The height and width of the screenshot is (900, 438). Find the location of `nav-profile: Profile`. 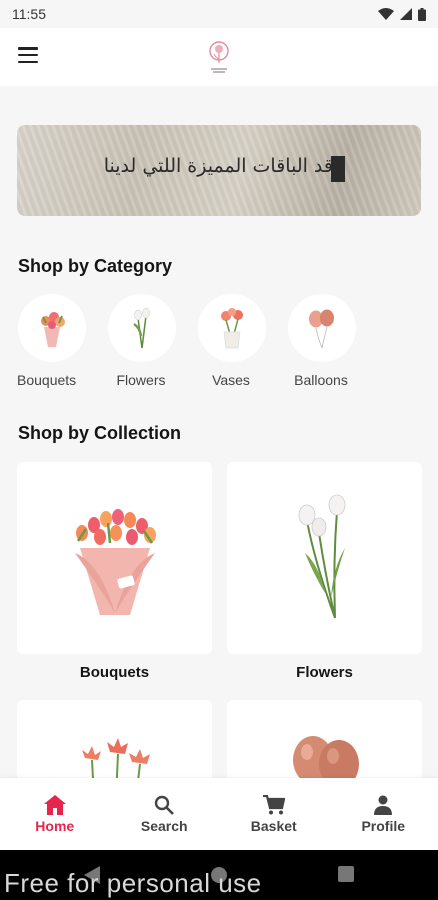

nav-profile: Profile is located at coordinates (383, 814).